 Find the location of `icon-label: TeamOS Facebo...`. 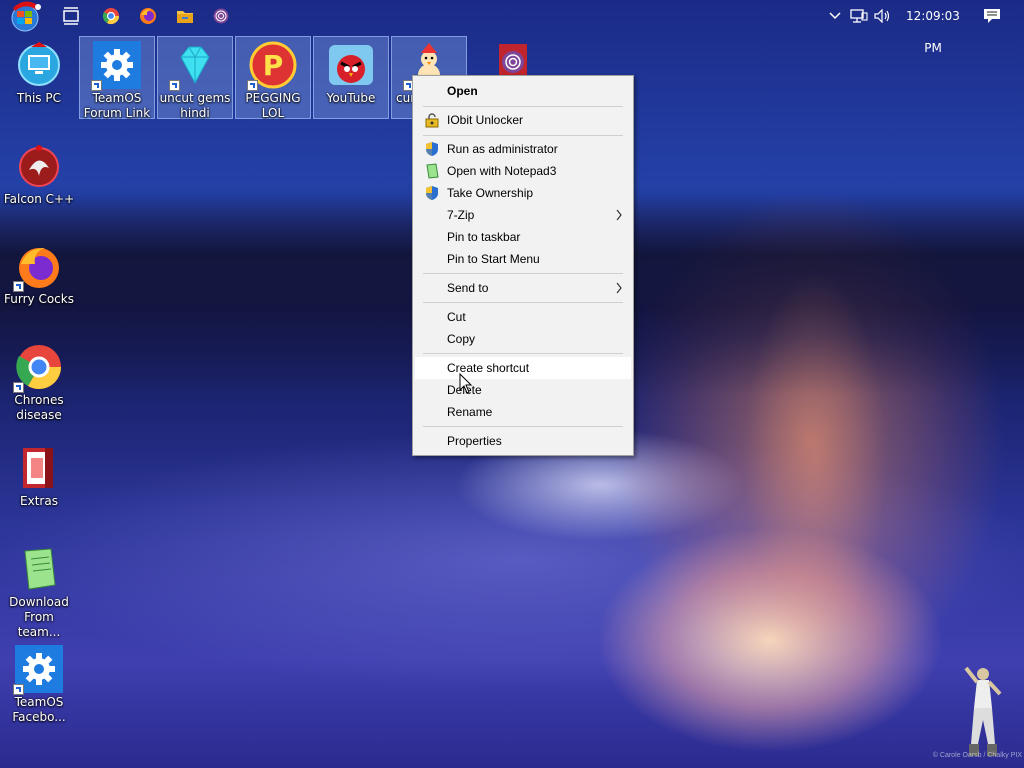

icon-label: TeamOS Facebo... is located at coordinates (39, 709).